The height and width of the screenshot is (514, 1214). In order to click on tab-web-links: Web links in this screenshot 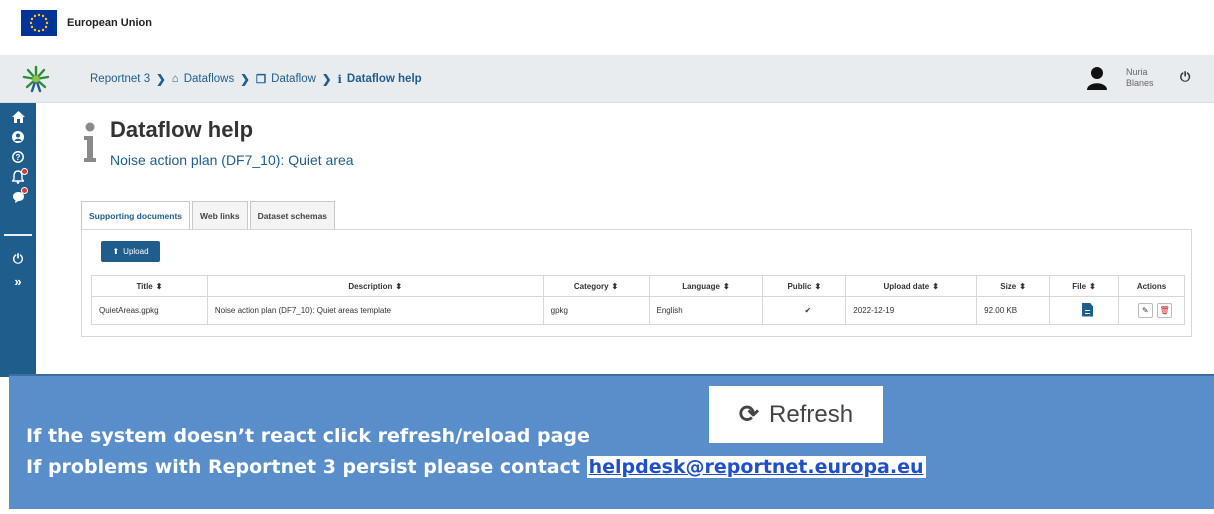, I will do `click(220, 215)`.